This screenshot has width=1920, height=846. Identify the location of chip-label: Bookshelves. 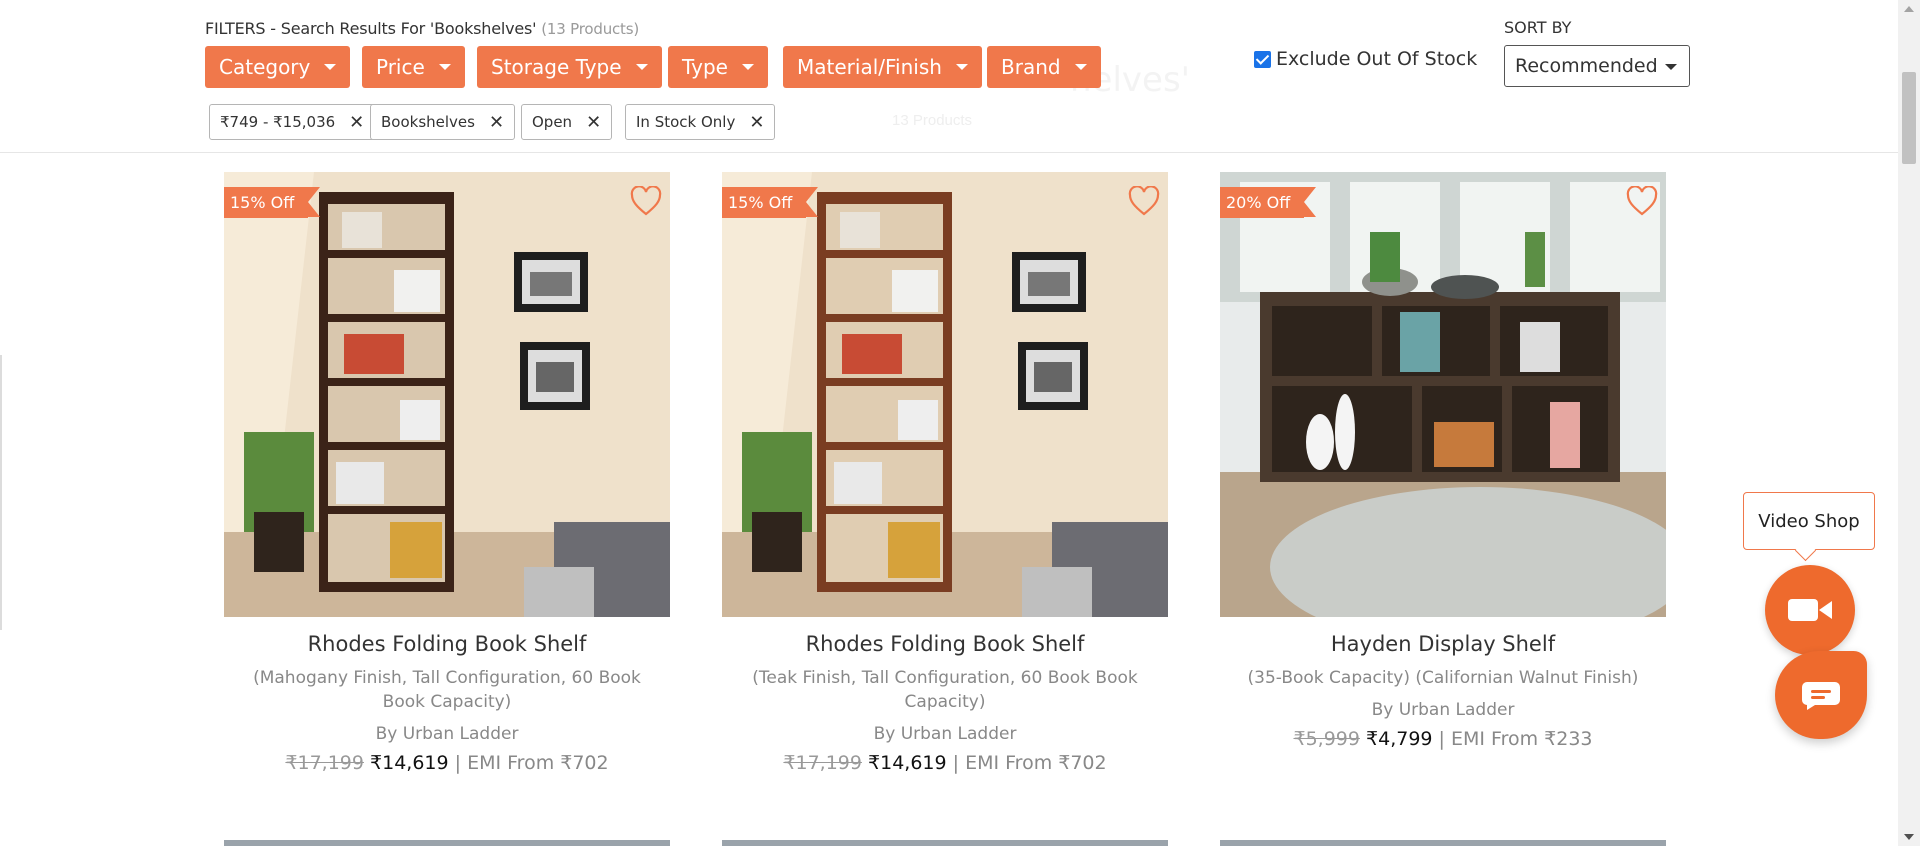
(428, 122).